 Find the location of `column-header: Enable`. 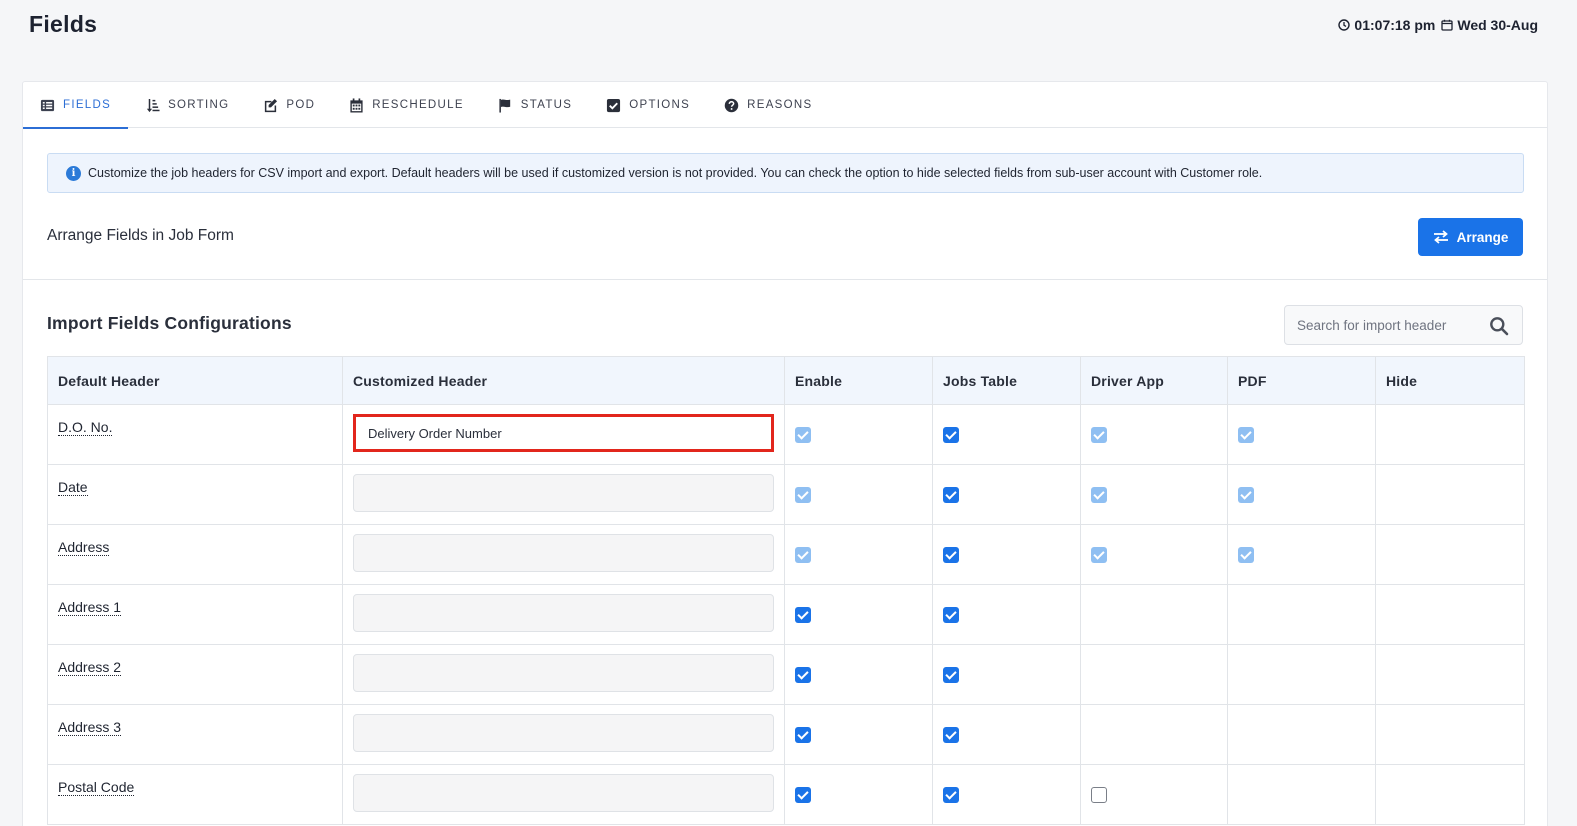

column-header: Enable is located at coordinates (858, 380).